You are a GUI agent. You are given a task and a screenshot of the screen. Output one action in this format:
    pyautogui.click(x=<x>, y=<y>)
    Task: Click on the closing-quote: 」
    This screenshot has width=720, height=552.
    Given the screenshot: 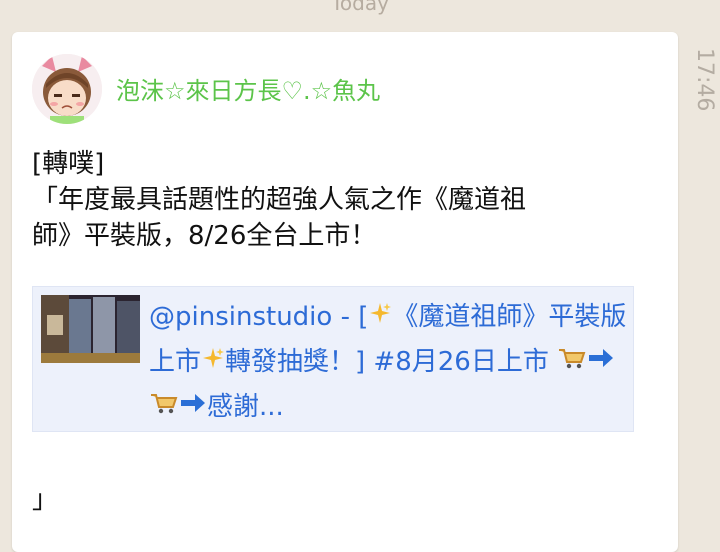 What is the action you would take?
    pyautogui.click(x=45, y=500)
    